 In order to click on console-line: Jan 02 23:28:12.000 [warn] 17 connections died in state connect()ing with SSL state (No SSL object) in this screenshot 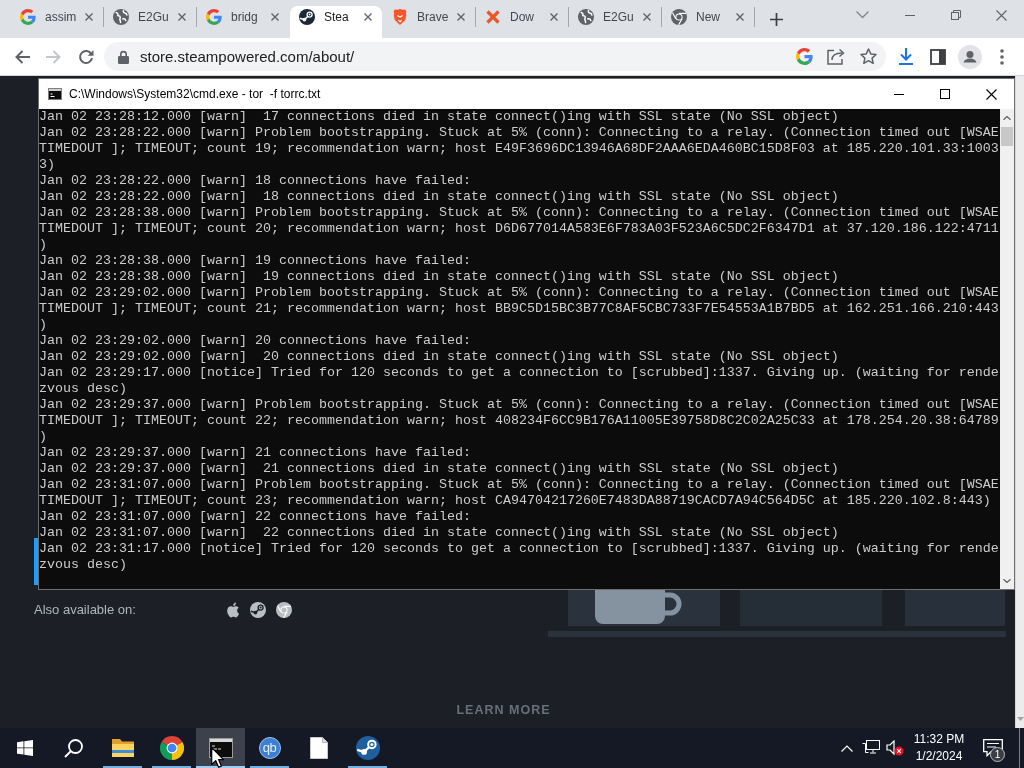, I will do `click(439, 117)`.